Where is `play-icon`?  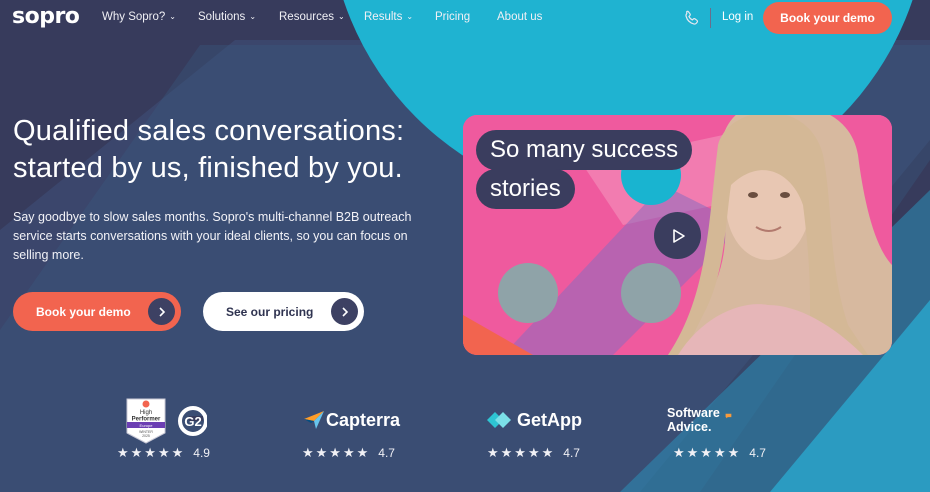
play-icon is located at coordinates (678, 235).